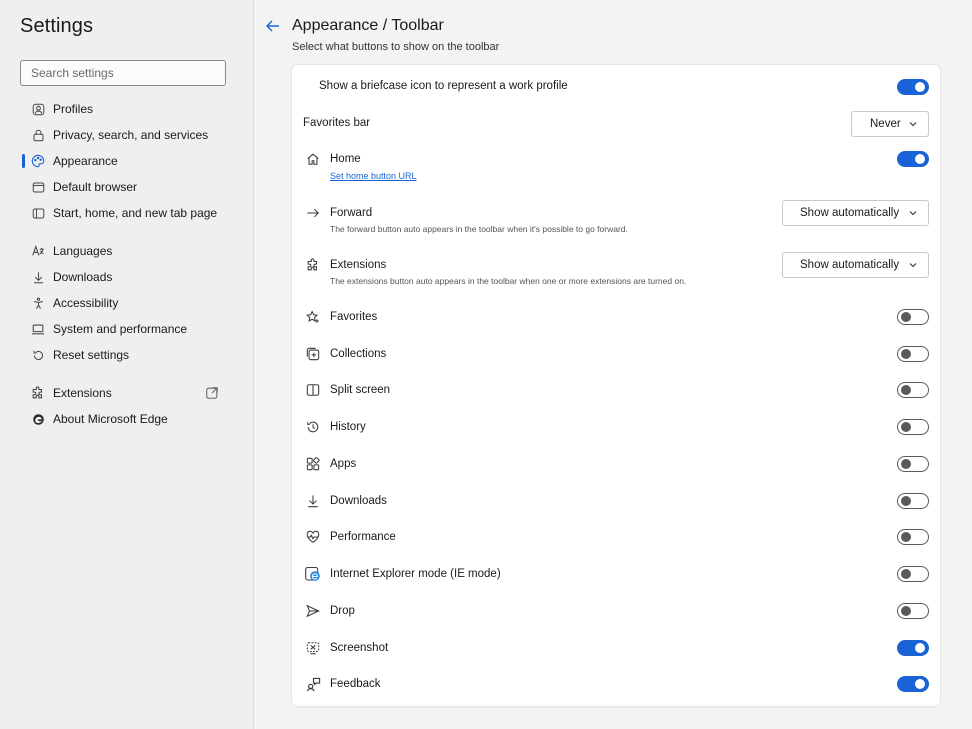 The image size is (972, 729). What do you see at coordinates (85, 161) in the screenshot?
I see `sidebar-item-label: Appearance` at bounding box center [85, 161].